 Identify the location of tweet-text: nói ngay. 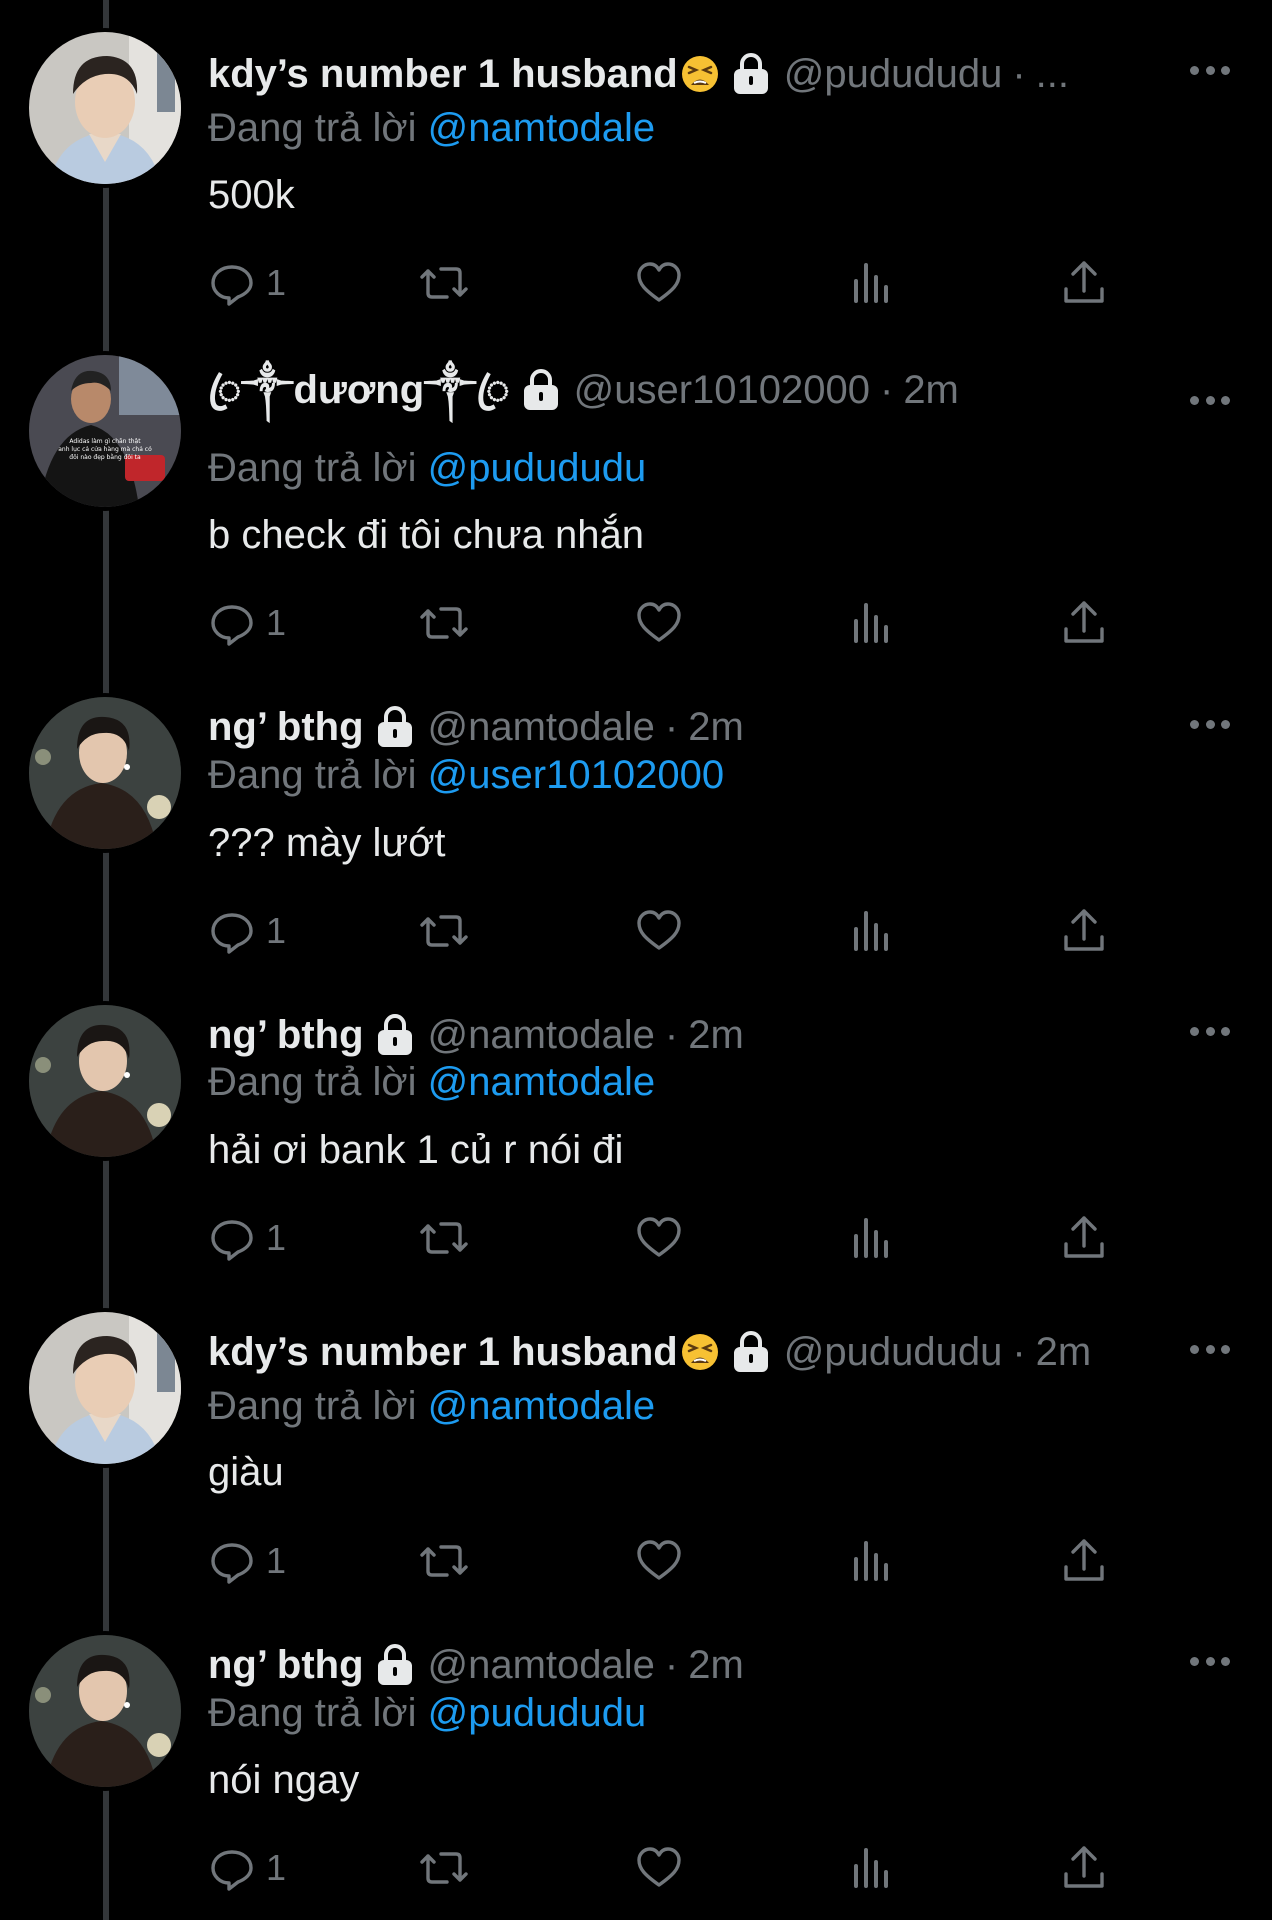
(284, 1780).